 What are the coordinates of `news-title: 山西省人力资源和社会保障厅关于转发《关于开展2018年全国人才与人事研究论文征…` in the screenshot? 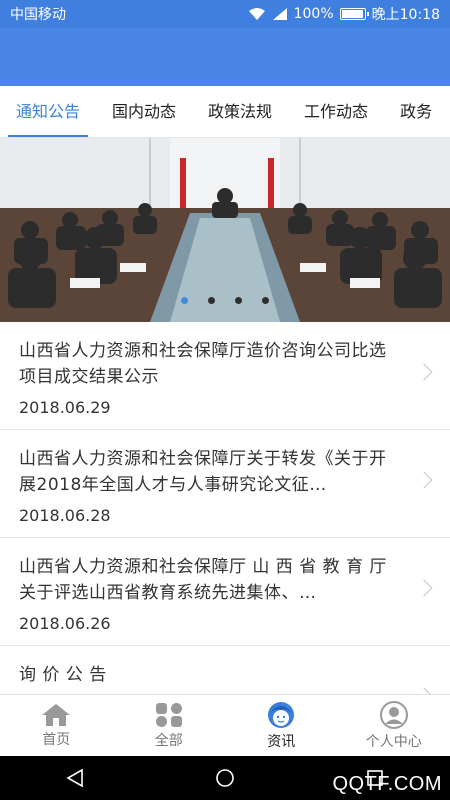 It's located at (203, 472).